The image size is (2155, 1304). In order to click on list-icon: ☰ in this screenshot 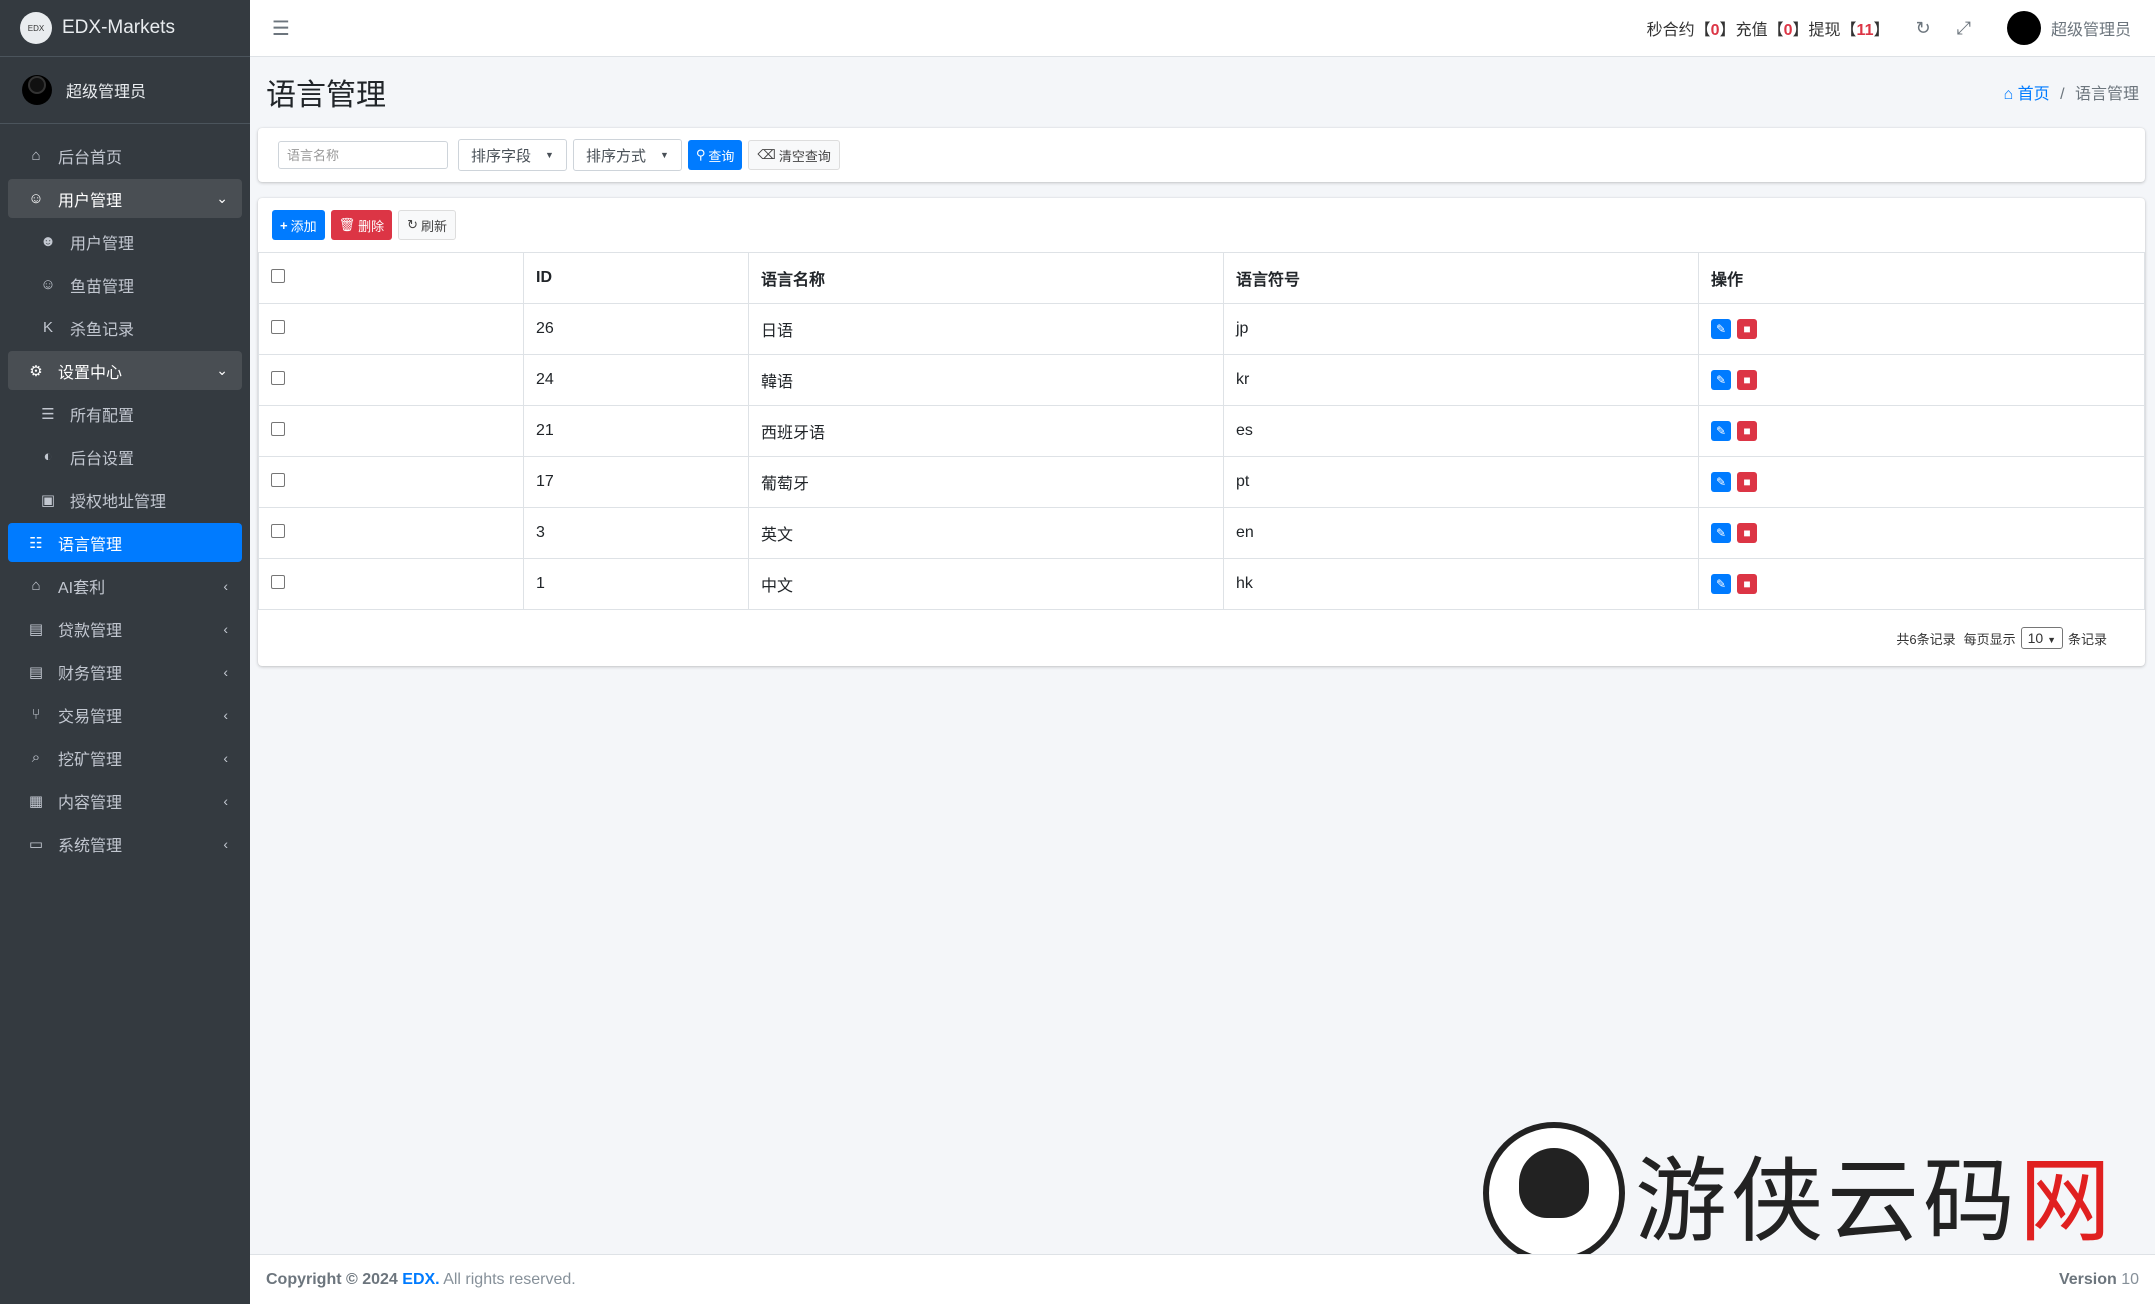, I will do `click(48, 414)`.